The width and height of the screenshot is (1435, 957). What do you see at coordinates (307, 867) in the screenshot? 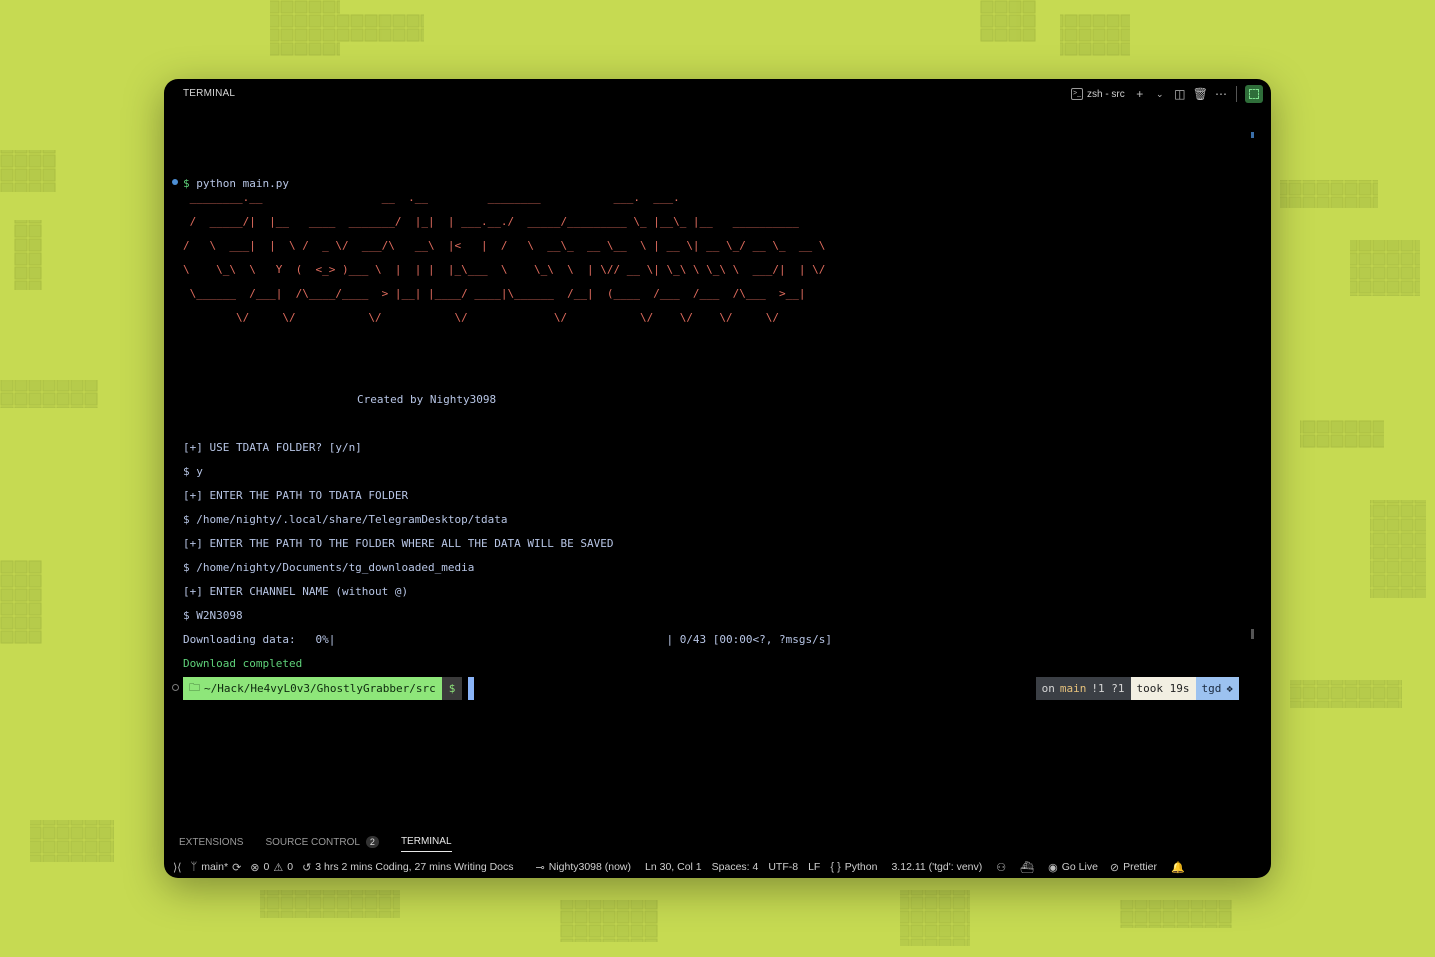
I see `history-icon: ↺` at bounding box center [307, 867].